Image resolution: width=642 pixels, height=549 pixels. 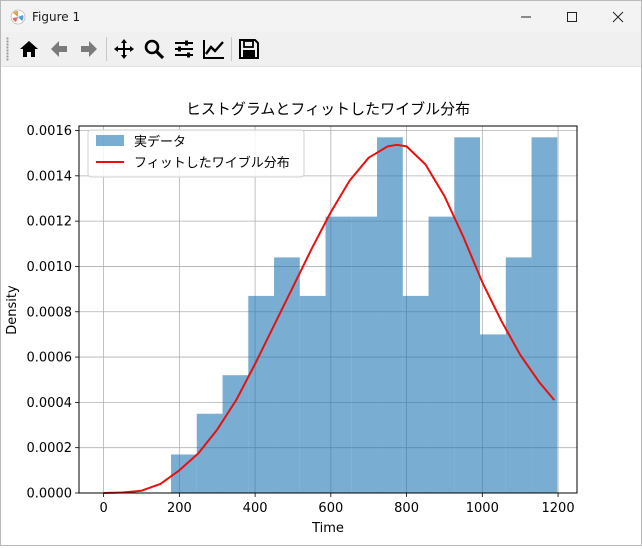 I want to click on pan-button, so click(x=124, y=49).